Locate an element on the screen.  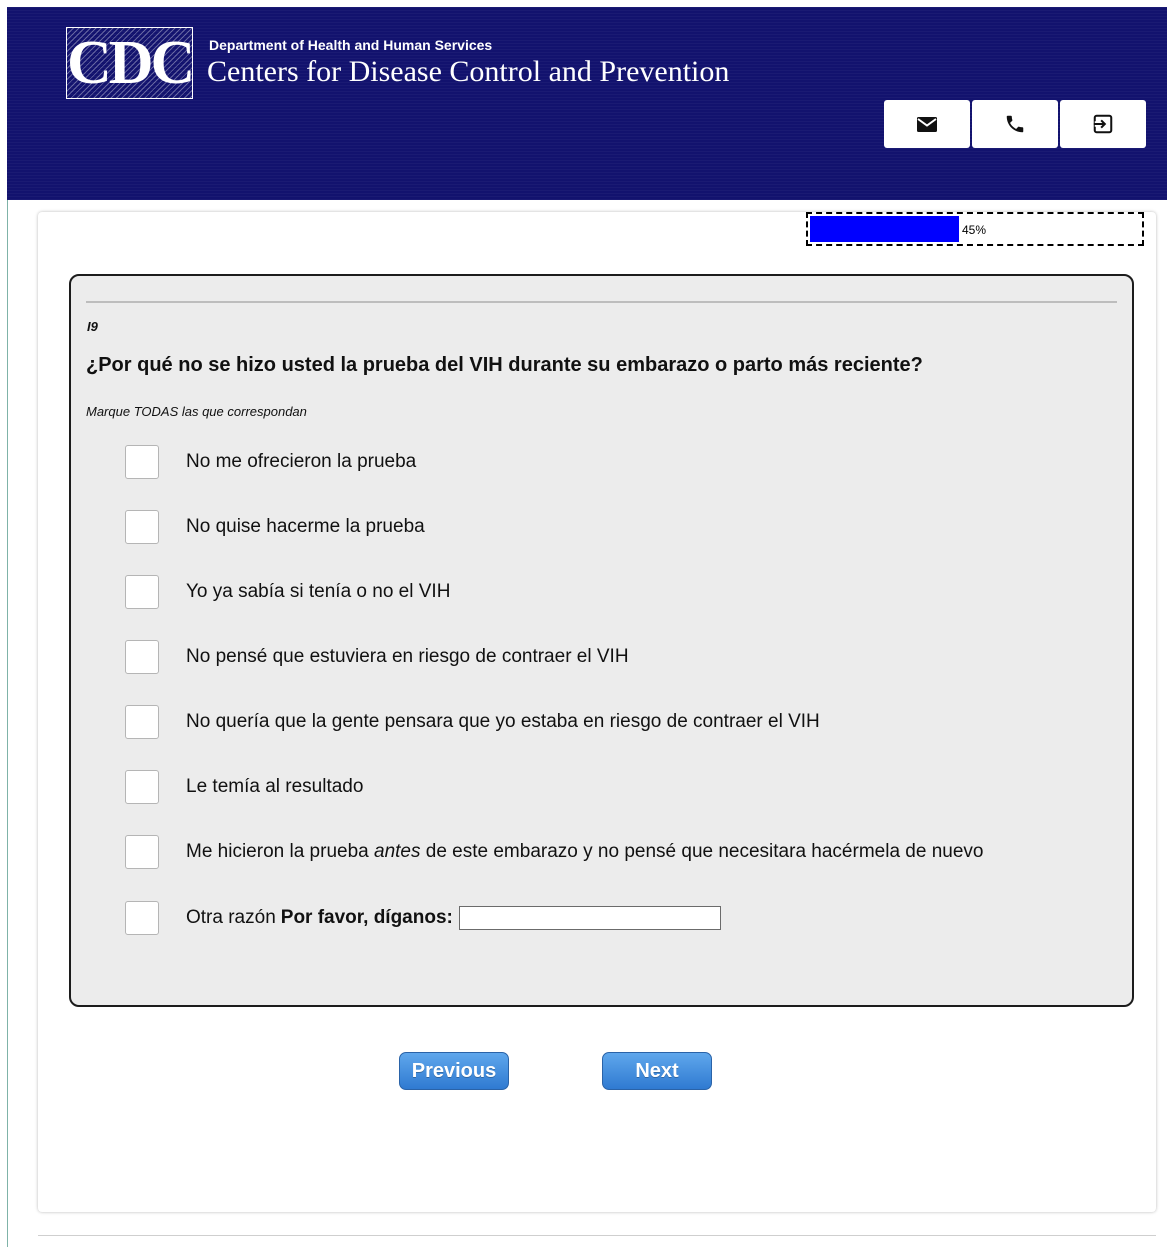
exit-button is located at coordinates (1103, 124).